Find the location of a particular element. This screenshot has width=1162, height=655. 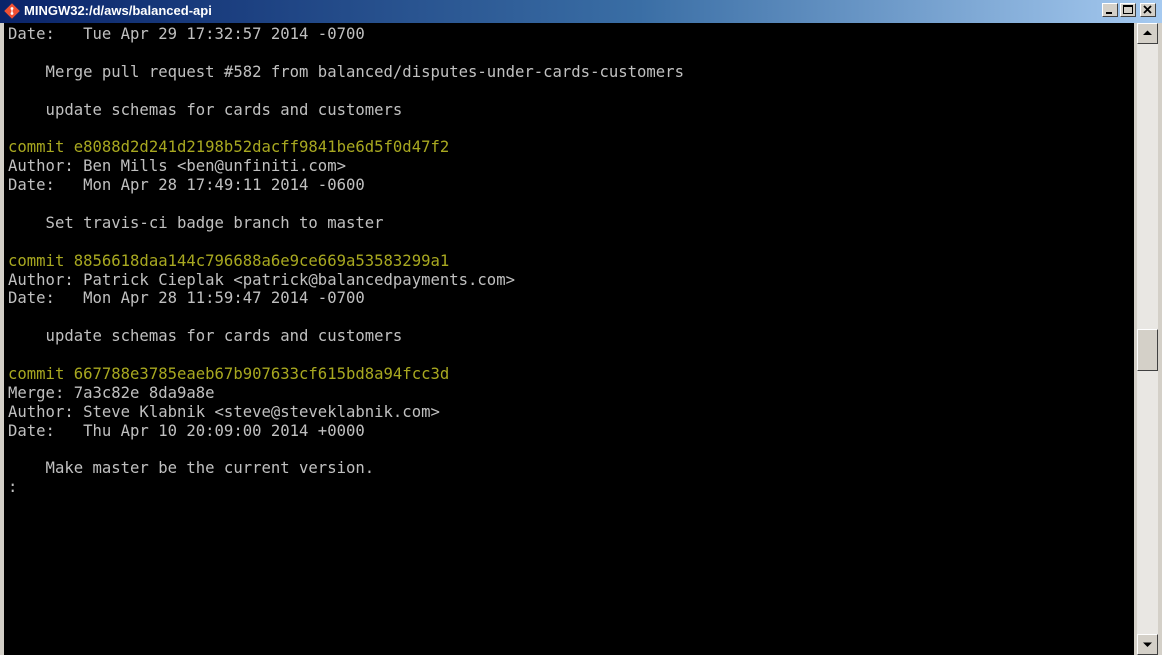

scroll-down-button is located at coordinates (1147, 644).